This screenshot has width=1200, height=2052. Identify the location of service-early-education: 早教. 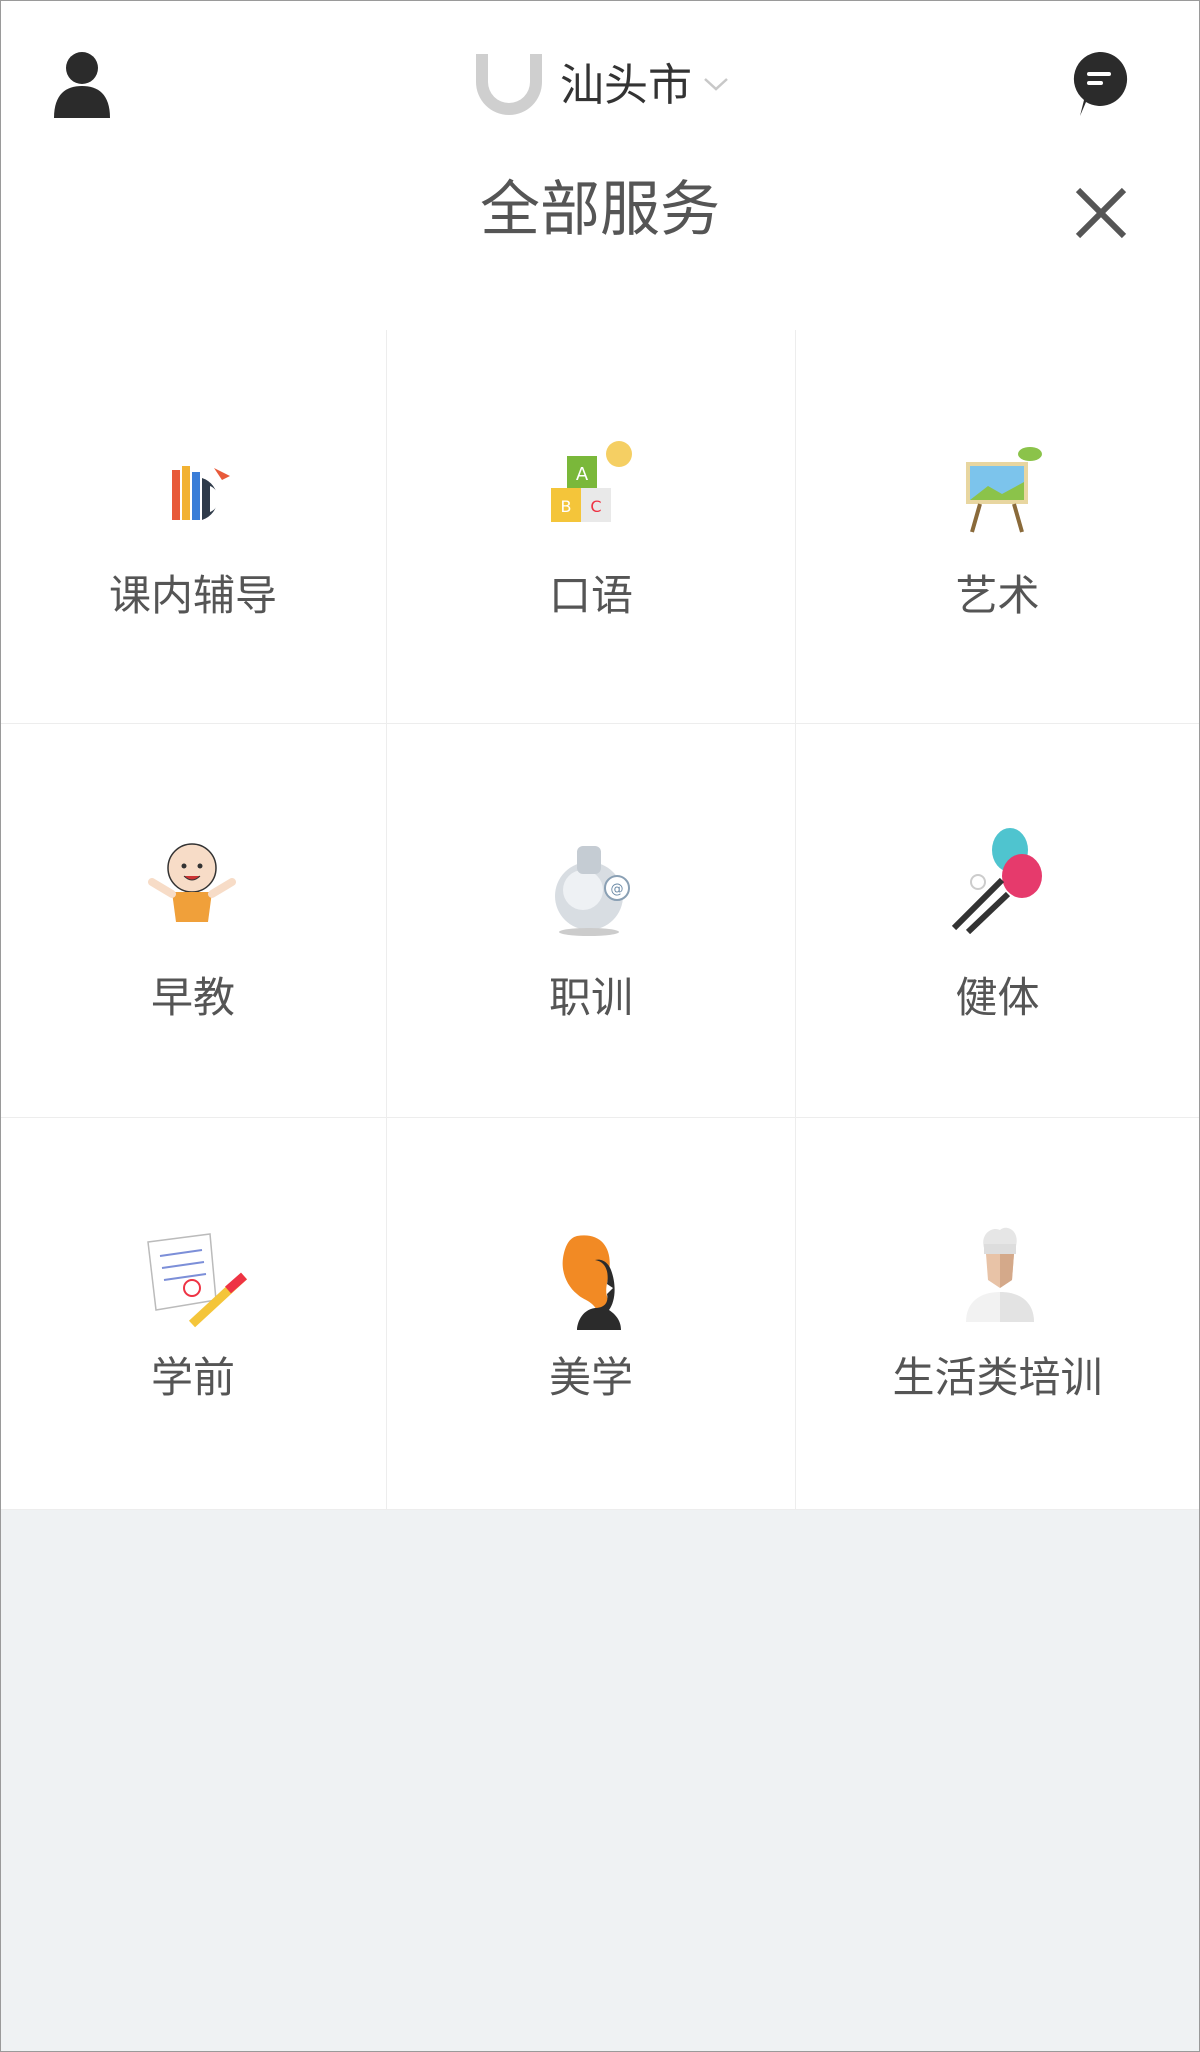
(193, 921).